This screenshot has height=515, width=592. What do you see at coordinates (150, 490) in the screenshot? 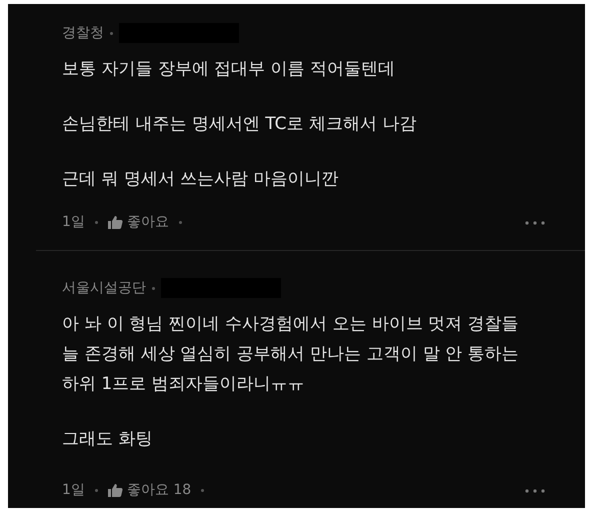
I see `like-button: 좋아요 18` at bounding box center [150, 490].